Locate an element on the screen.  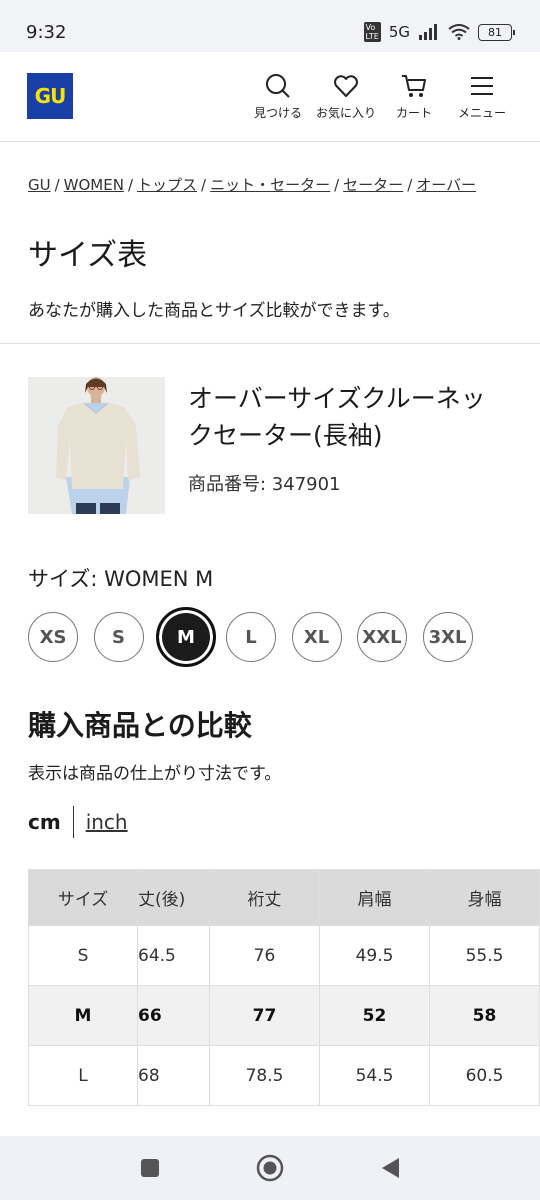
table-cell: 78.5 is located at coordinates (264, 1075).